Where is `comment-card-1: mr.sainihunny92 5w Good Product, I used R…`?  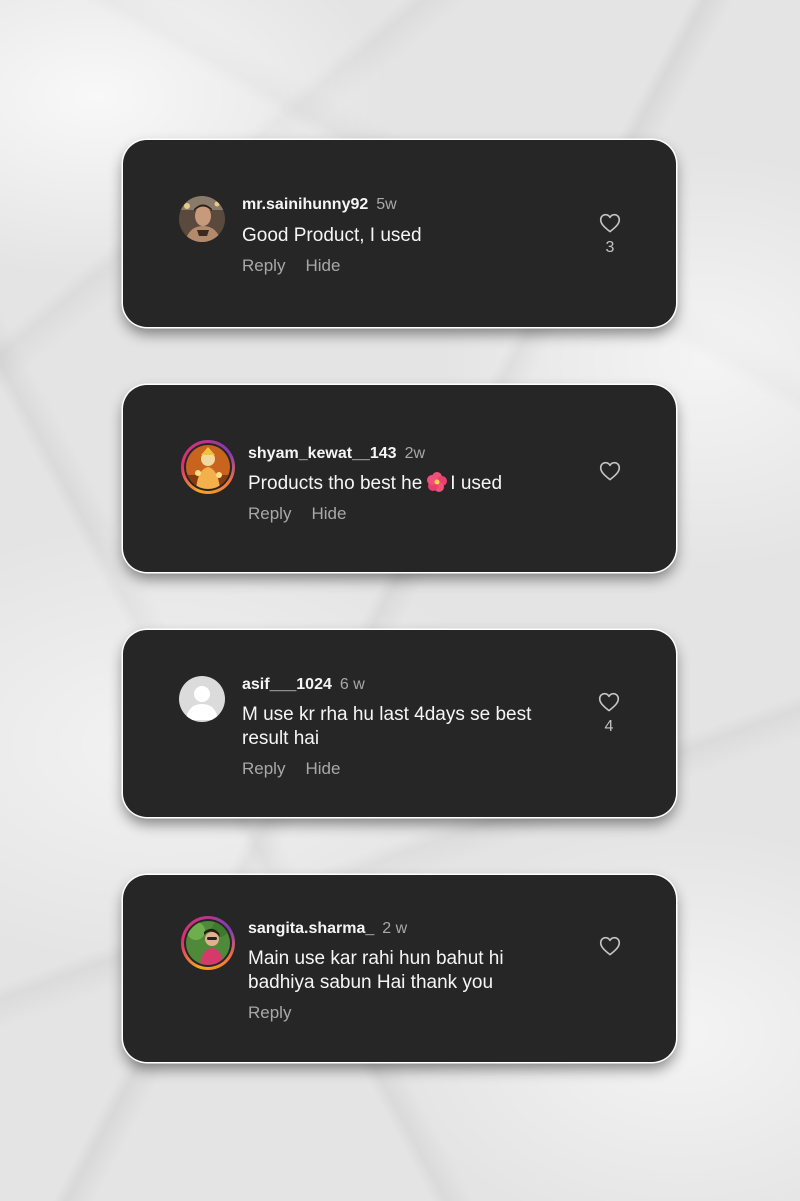 comment-card-1: mr.sainihunny92 5w Good Product, I used R… is located at coordinates (399, 233).